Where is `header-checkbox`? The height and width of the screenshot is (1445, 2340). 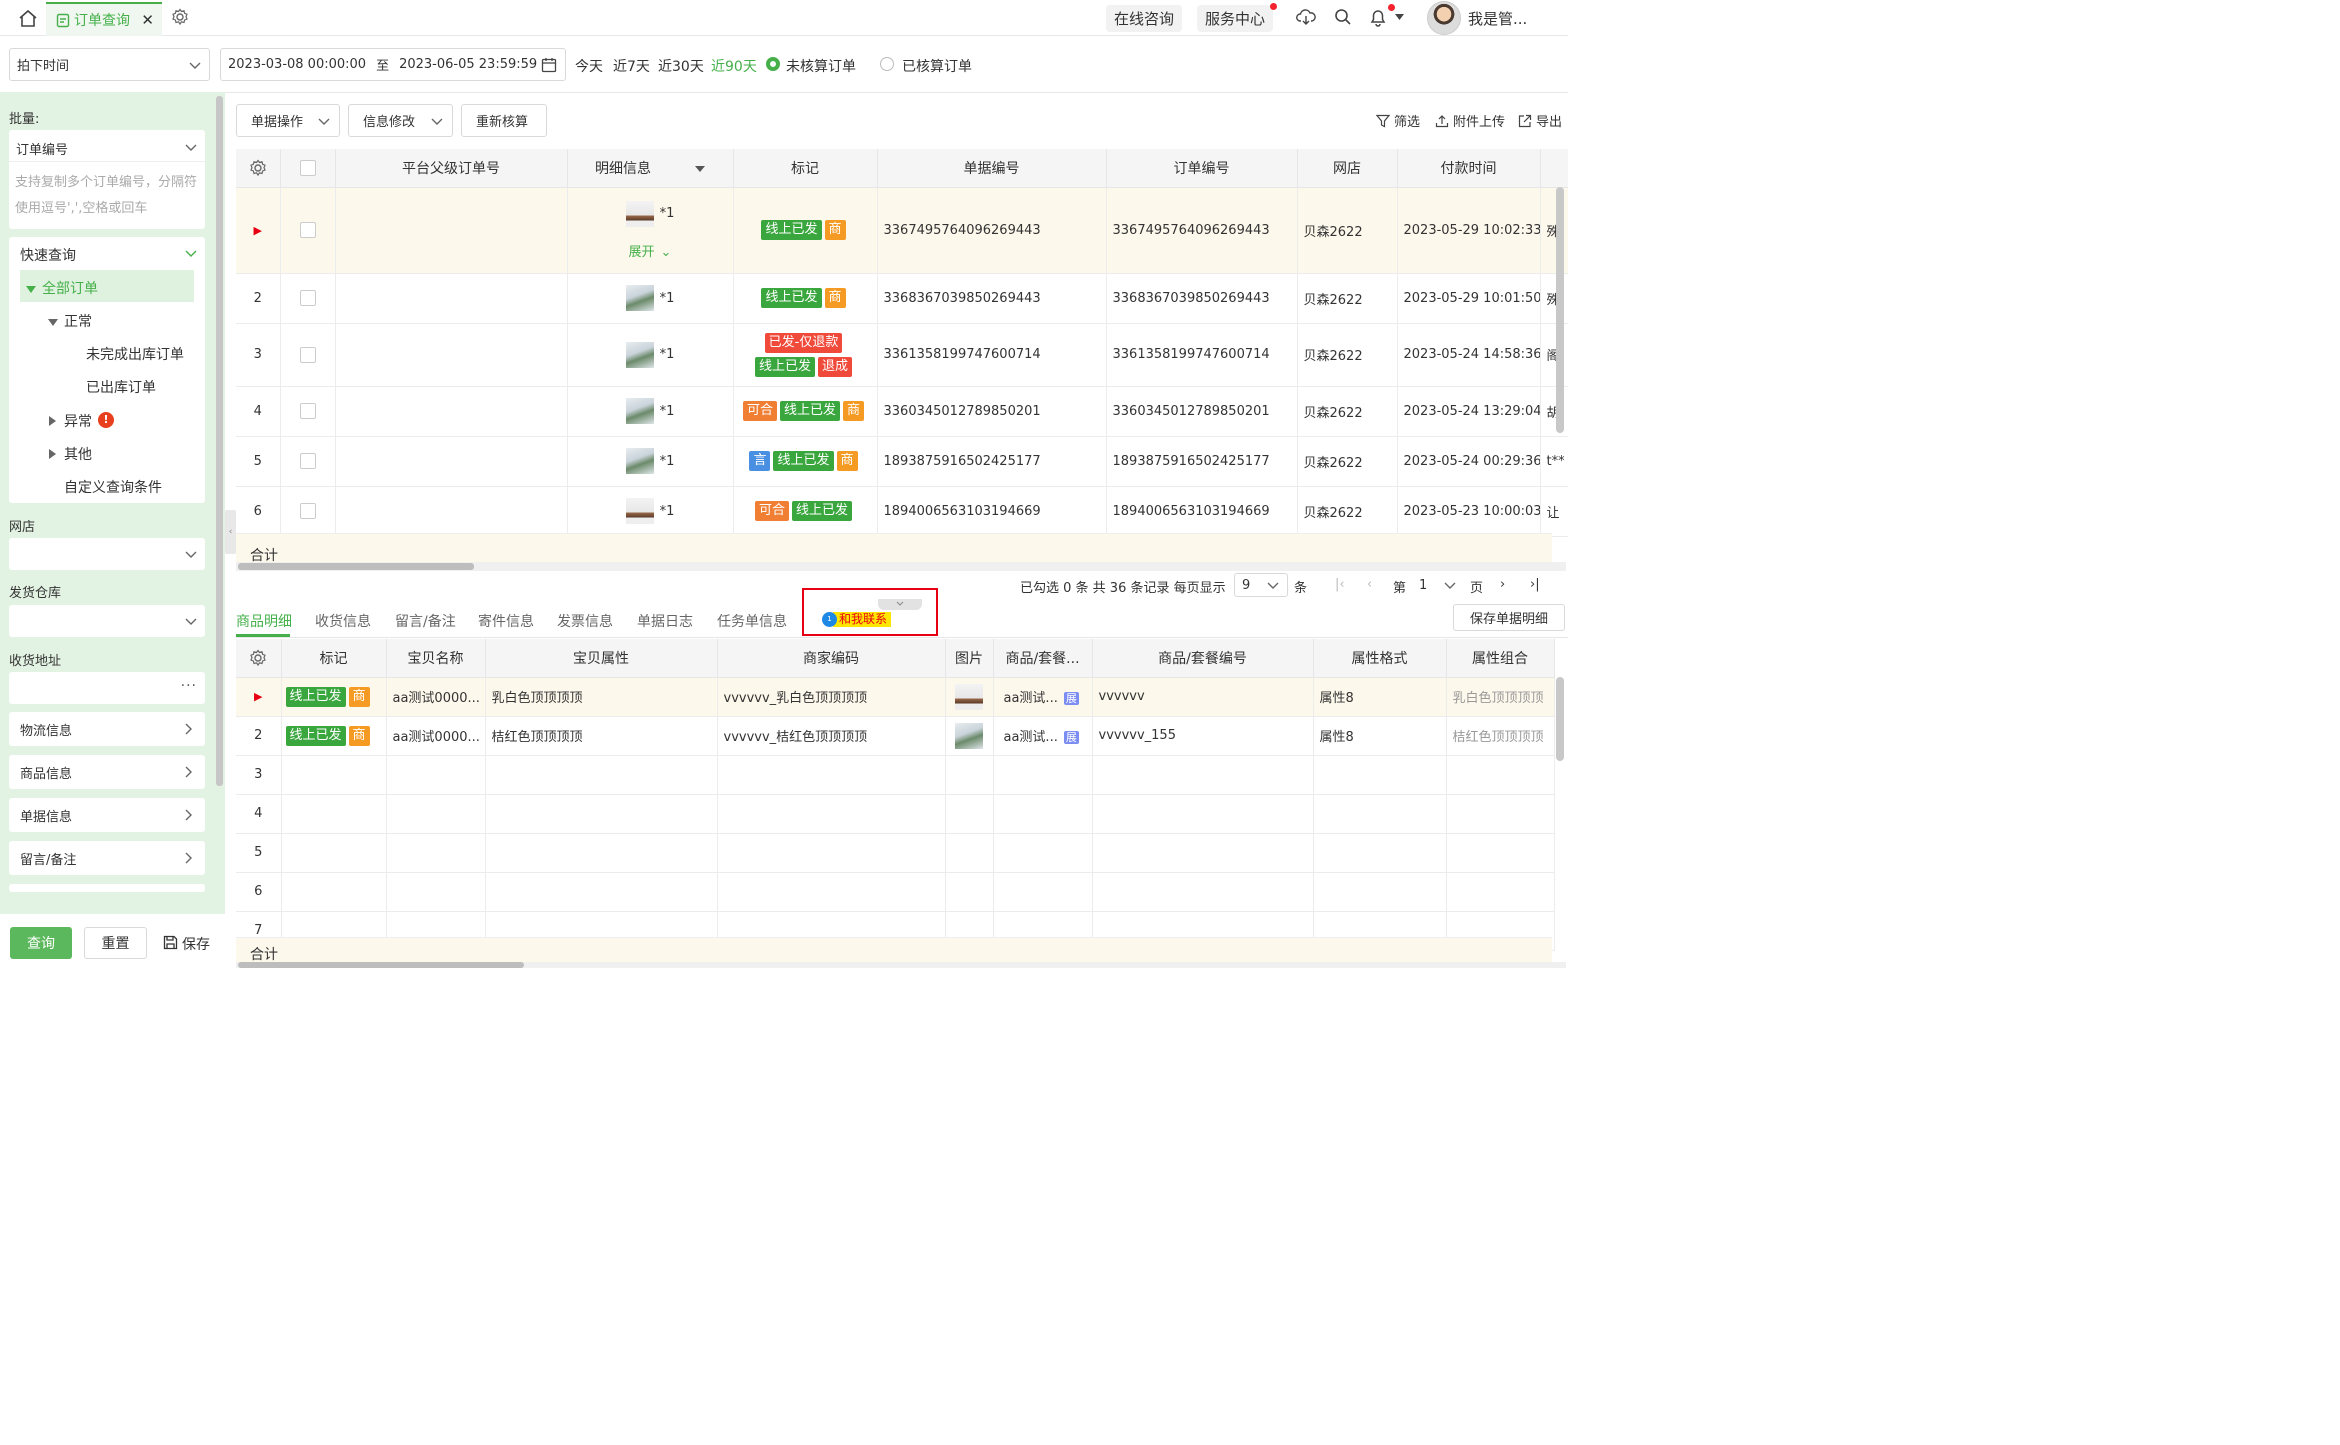 header-checkbox is located at coordinates (308, 168).